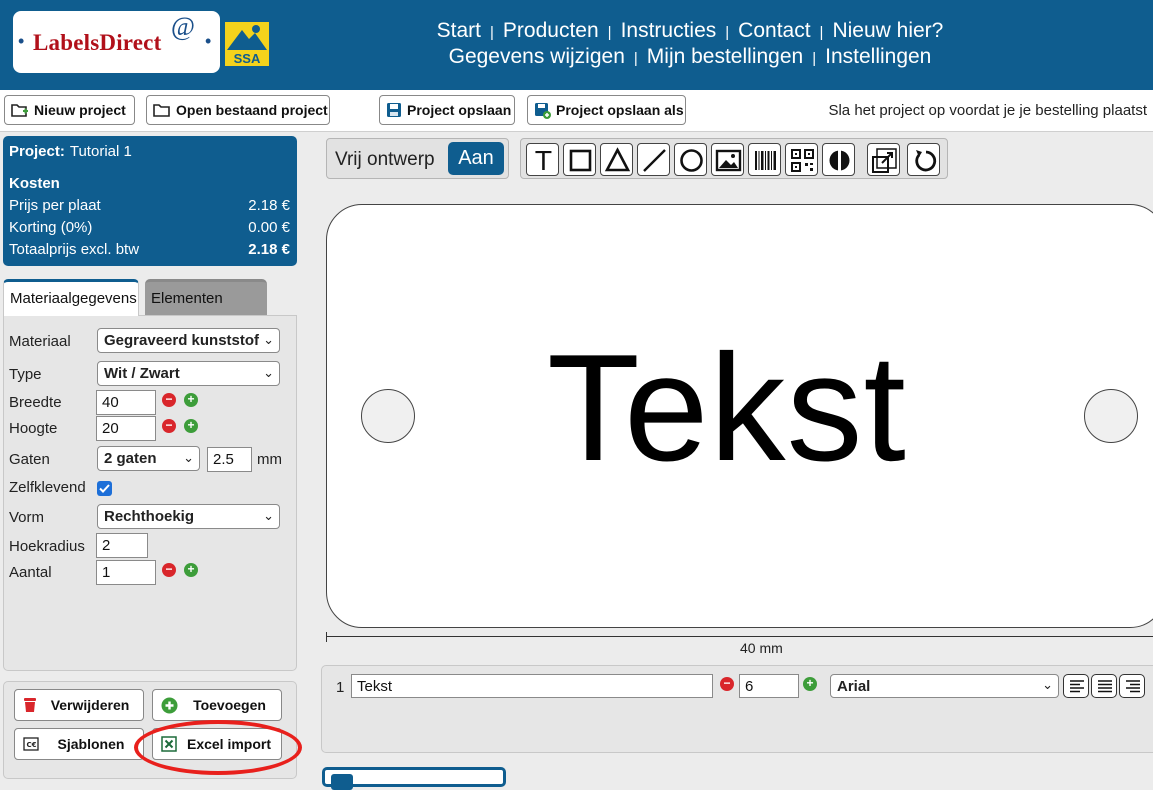 The height and width of the screenshot is (790, 1153). What do you see at coordinates (769, 686) in the screenshot?
I see `font-size-input: 6` at bounding box center [769, 686].